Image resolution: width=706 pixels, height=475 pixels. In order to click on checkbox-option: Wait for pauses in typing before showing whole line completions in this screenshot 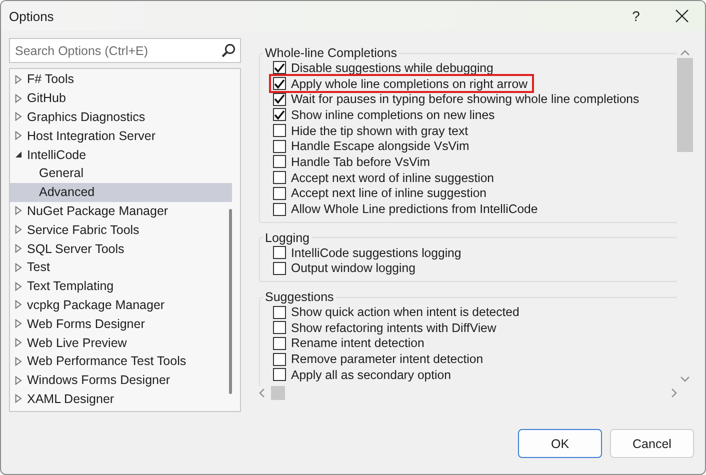, I will do `click(457, 99)`.